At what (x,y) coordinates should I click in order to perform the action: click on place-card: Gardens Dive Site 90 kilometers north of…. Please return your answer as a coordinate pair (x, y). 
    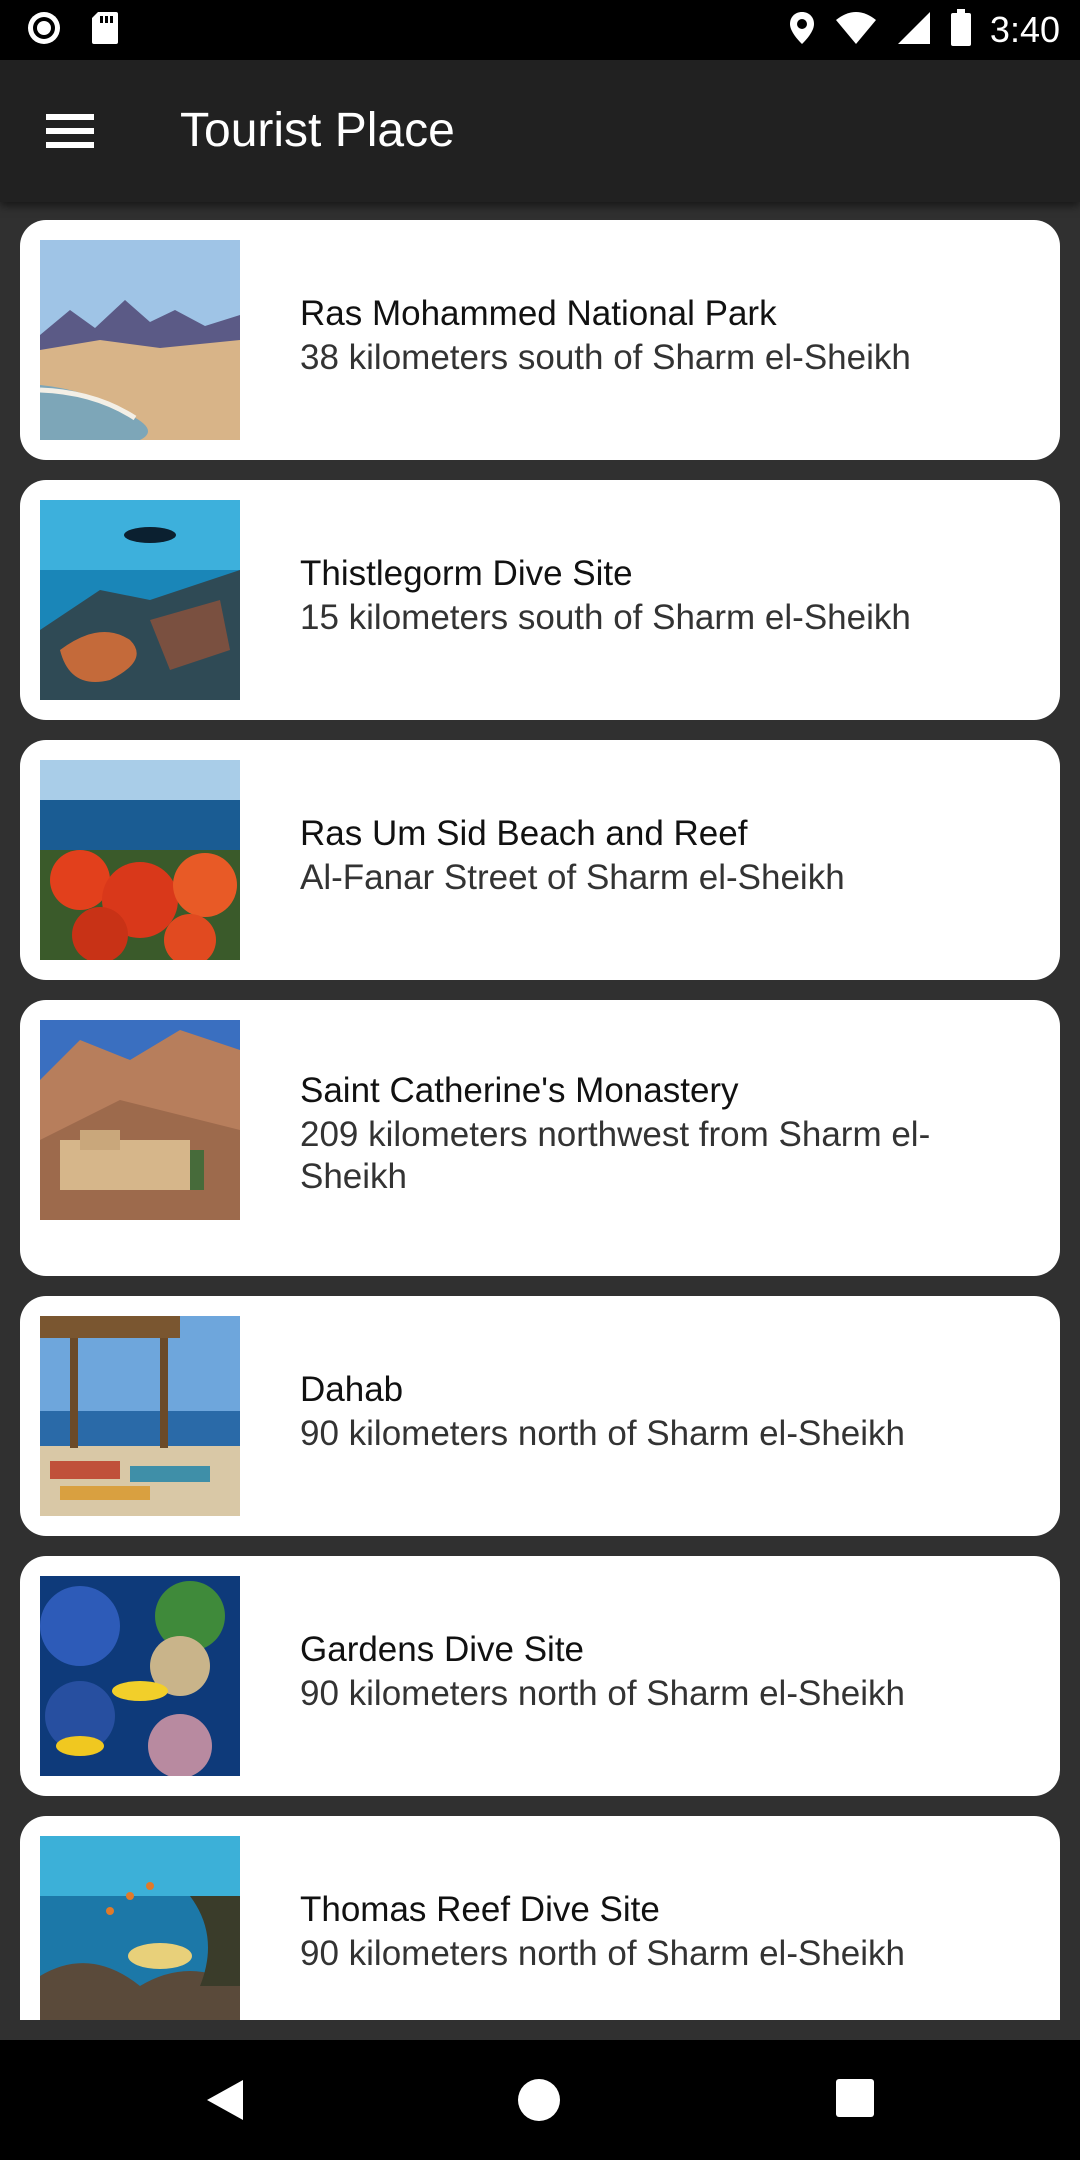
    Looking at the image, I should click on (540, 1676).